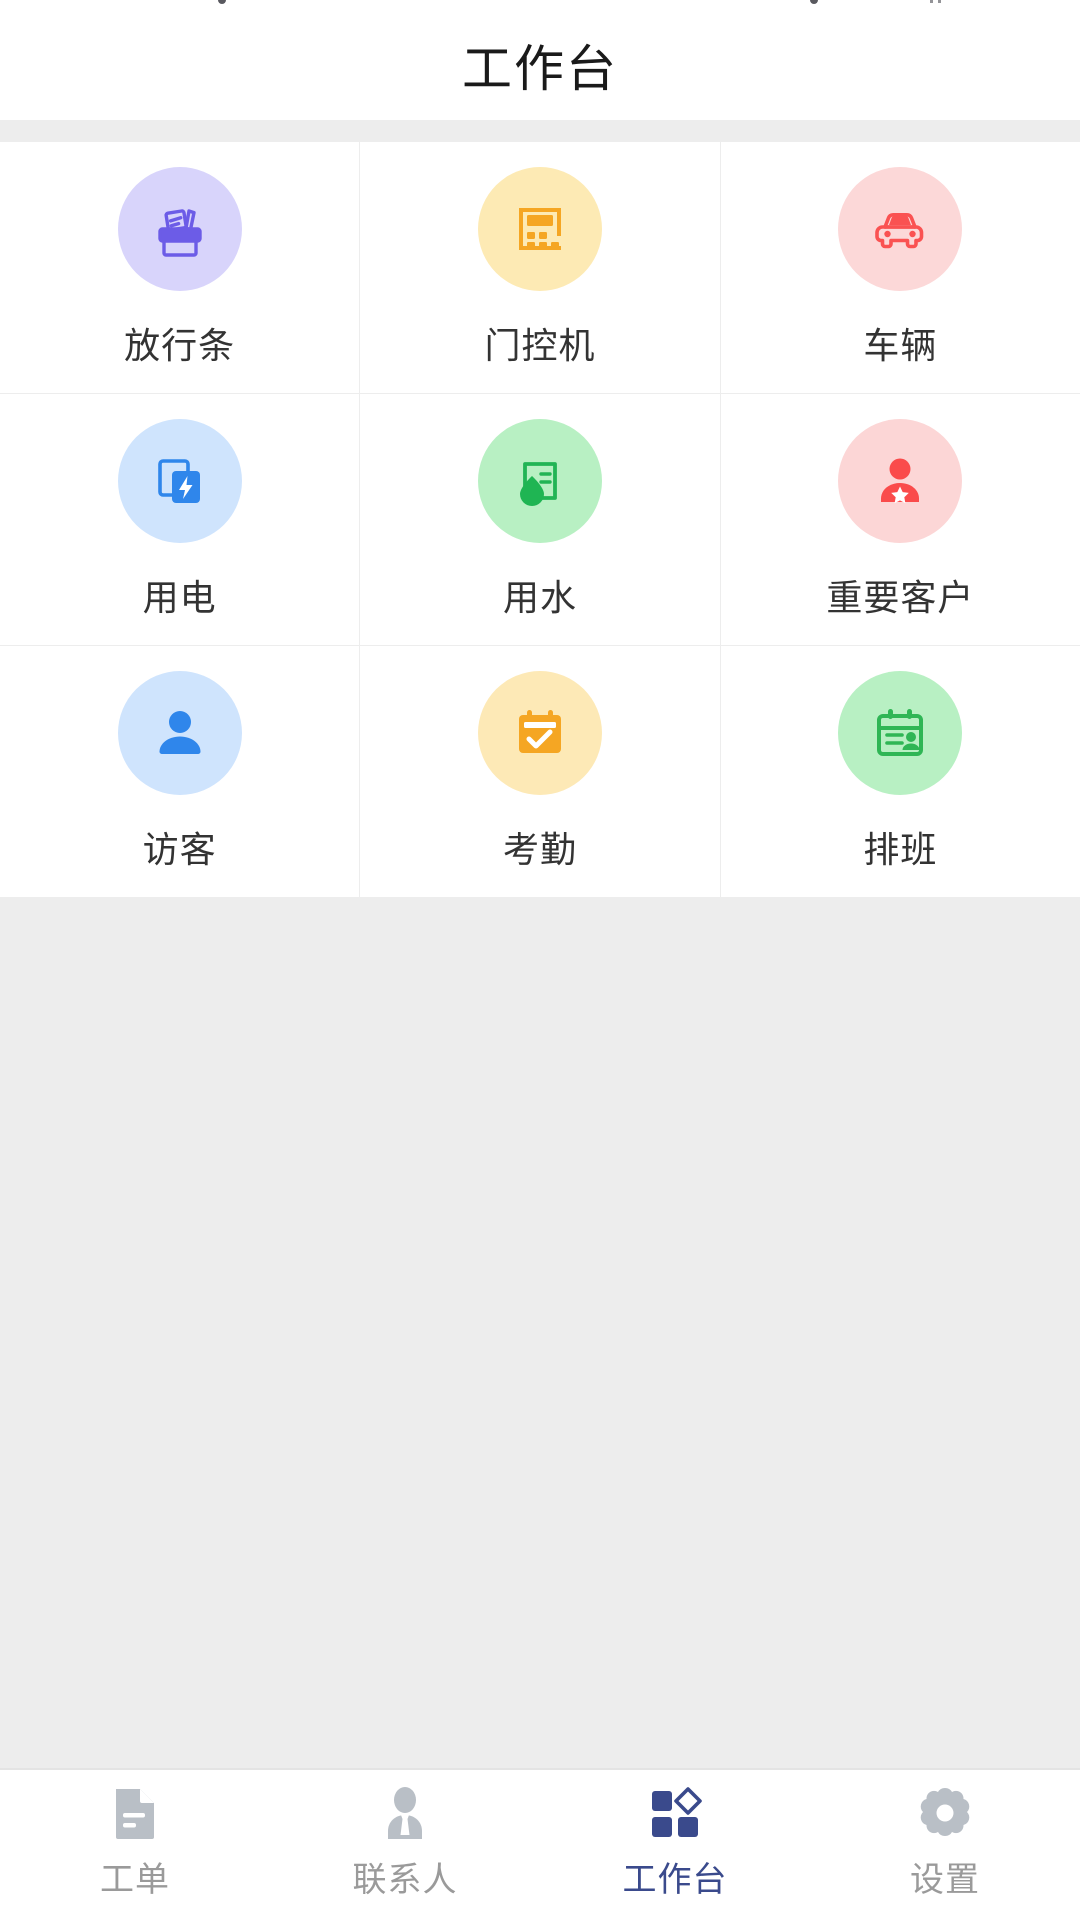 Image resolution: width=1080 pixels, height=1920 pixels. I want to click on status-bar, so click(540, 5).